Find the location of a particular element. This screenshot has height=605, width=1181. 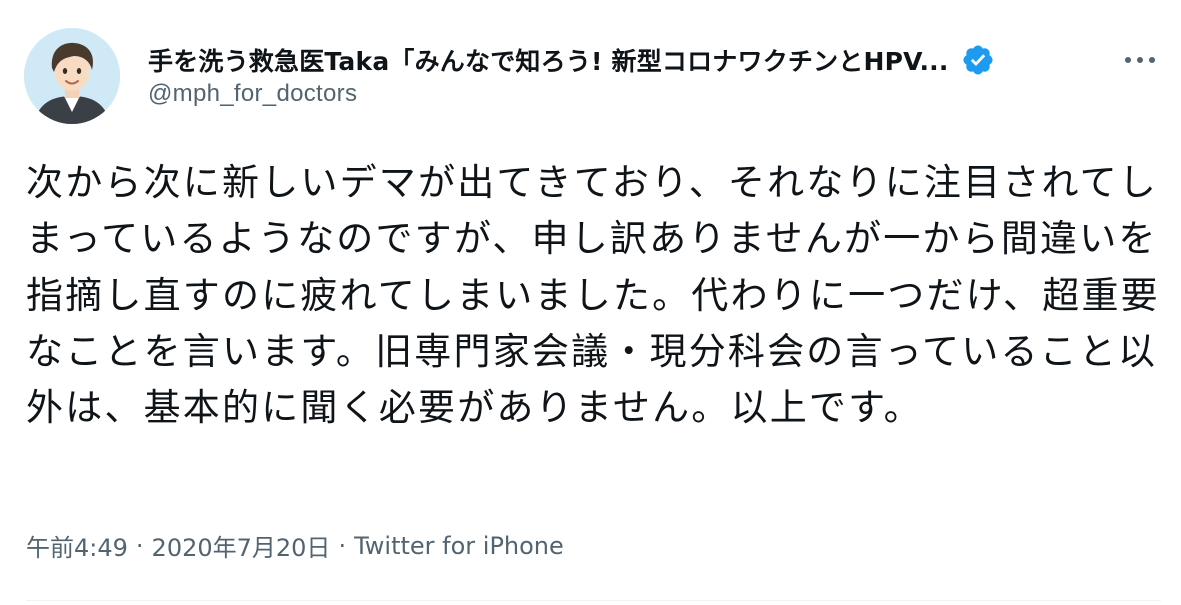

author-handle: @mph_for_doctors is located at coordinates (252, 94).